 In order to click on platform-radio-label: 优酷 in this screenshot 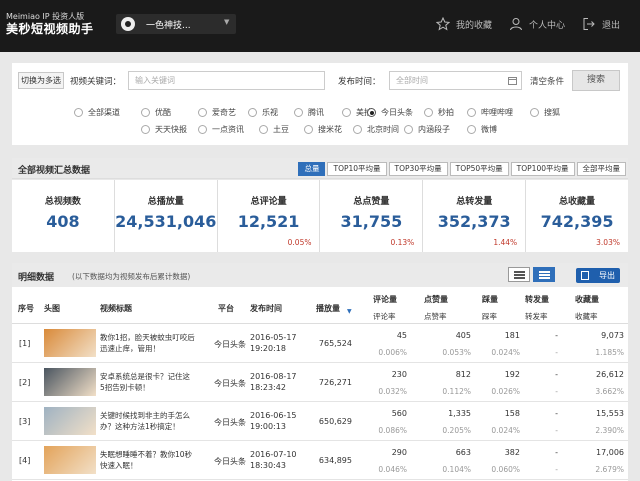, I will do `click(163, 112)`.